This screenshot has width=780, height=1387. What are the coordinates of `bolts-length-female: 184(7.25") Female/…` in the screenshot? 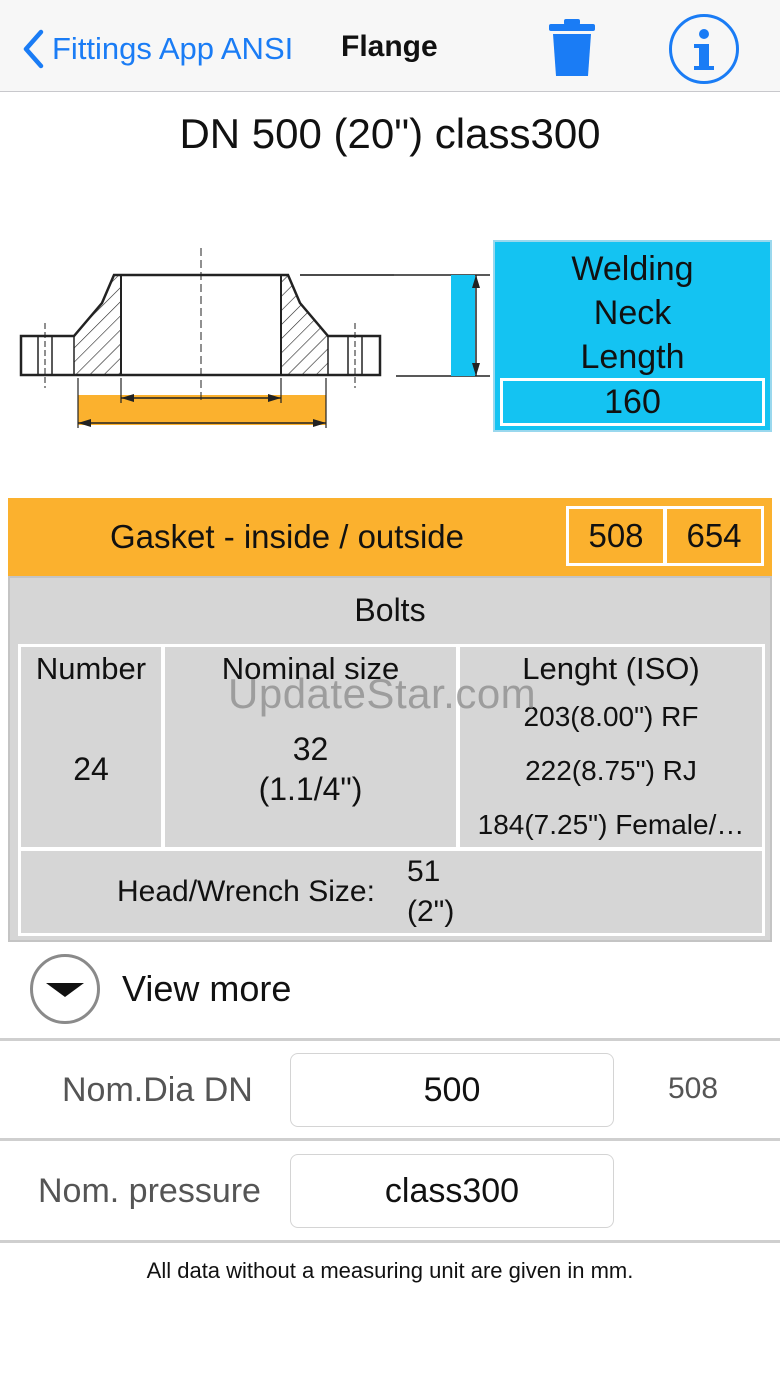 It's located at (611, 824).